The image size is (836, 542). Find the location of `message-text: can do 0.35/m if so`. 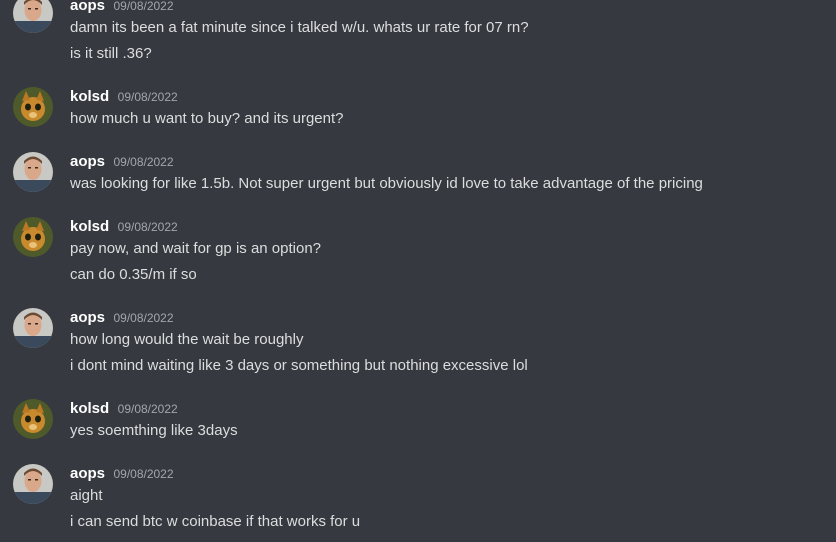

message-text: can do 0.35/m if so is located at coordinates (133, 274).